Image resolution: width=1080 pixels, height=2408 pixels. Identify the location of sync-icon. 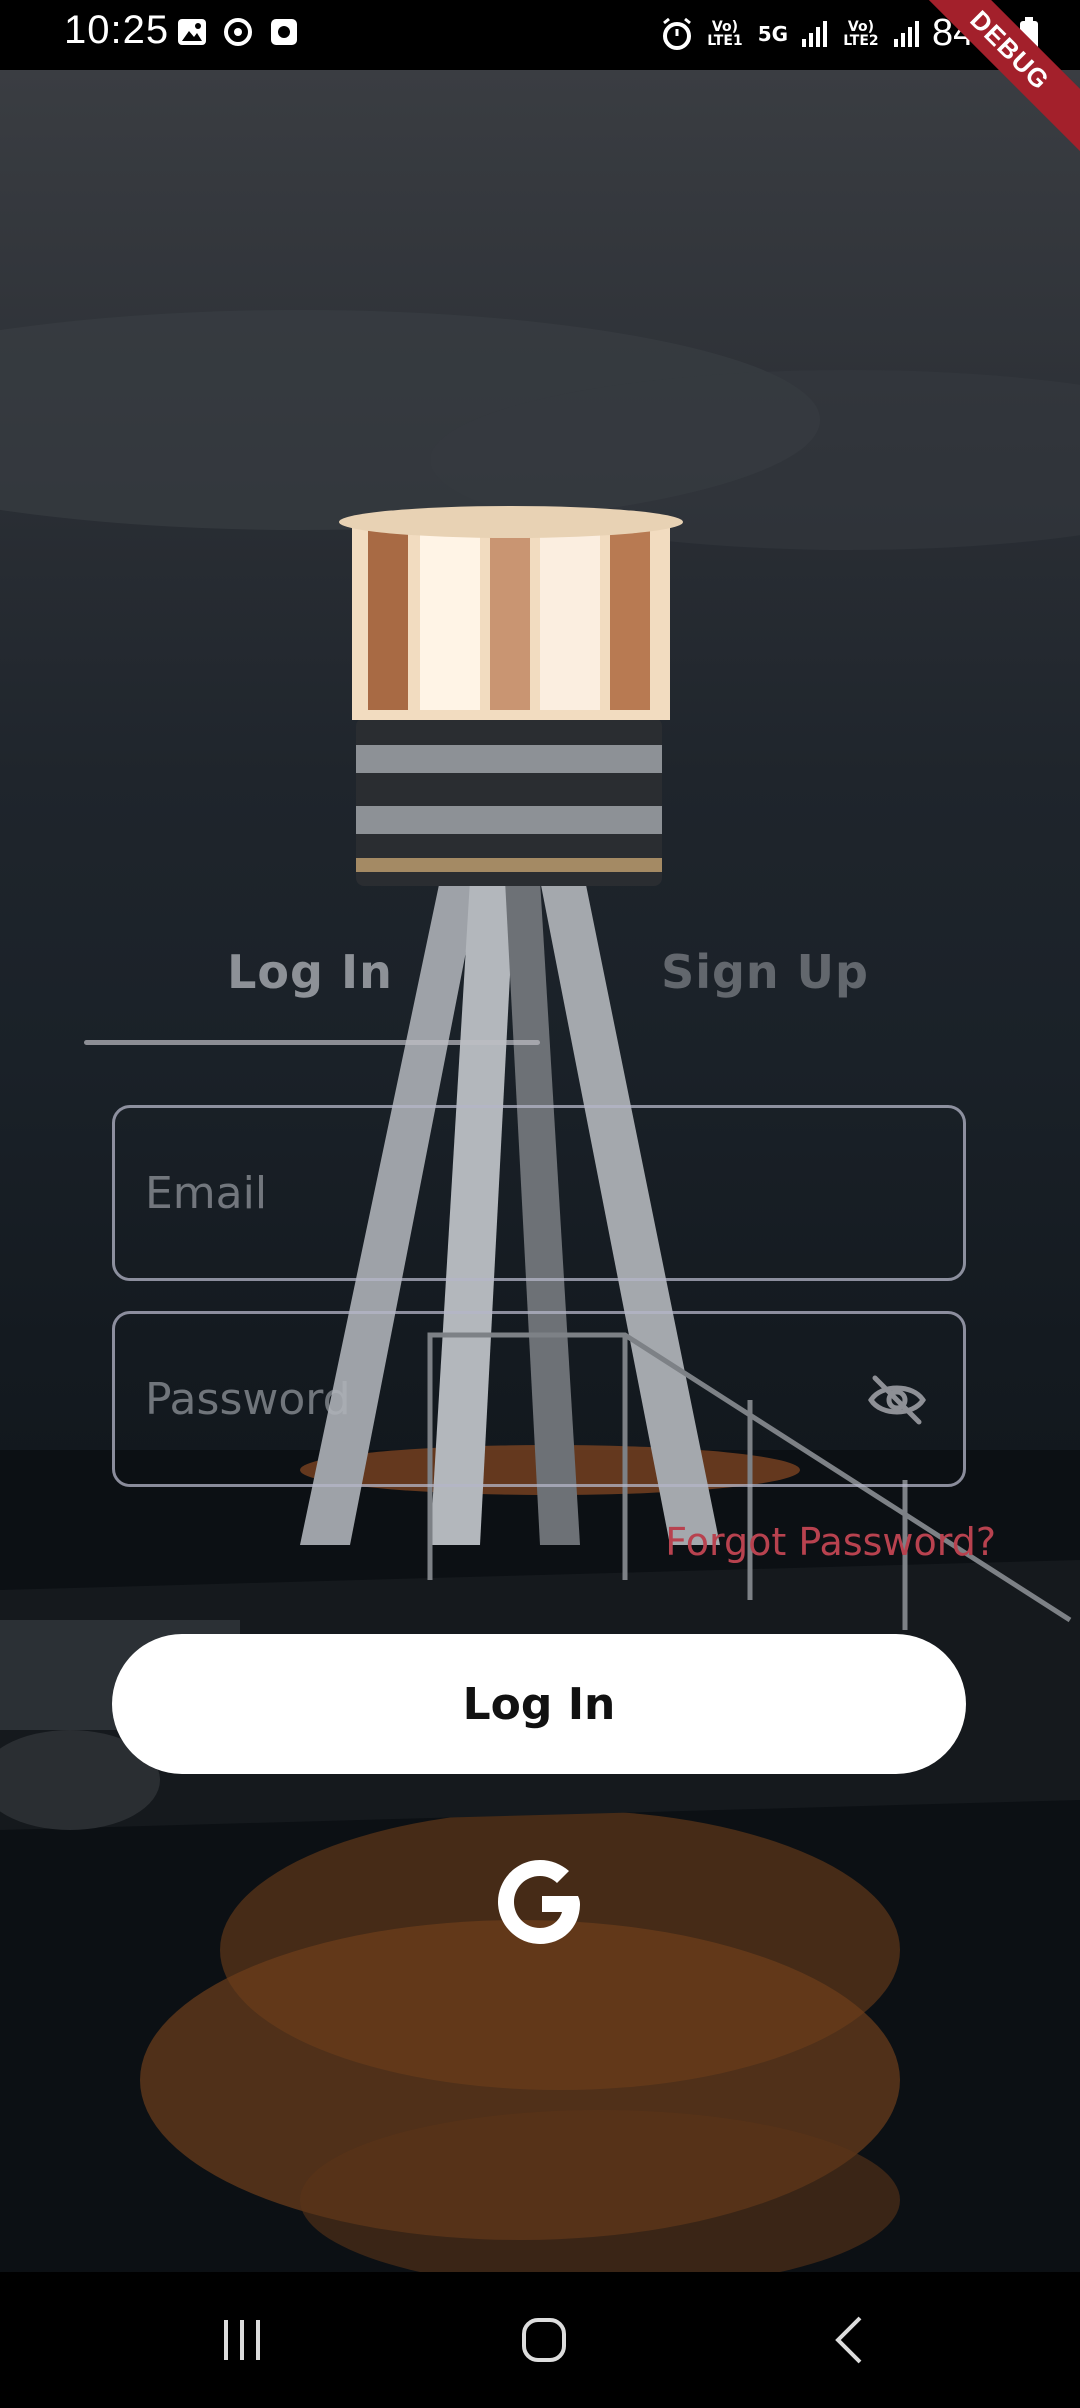
(238, 32).